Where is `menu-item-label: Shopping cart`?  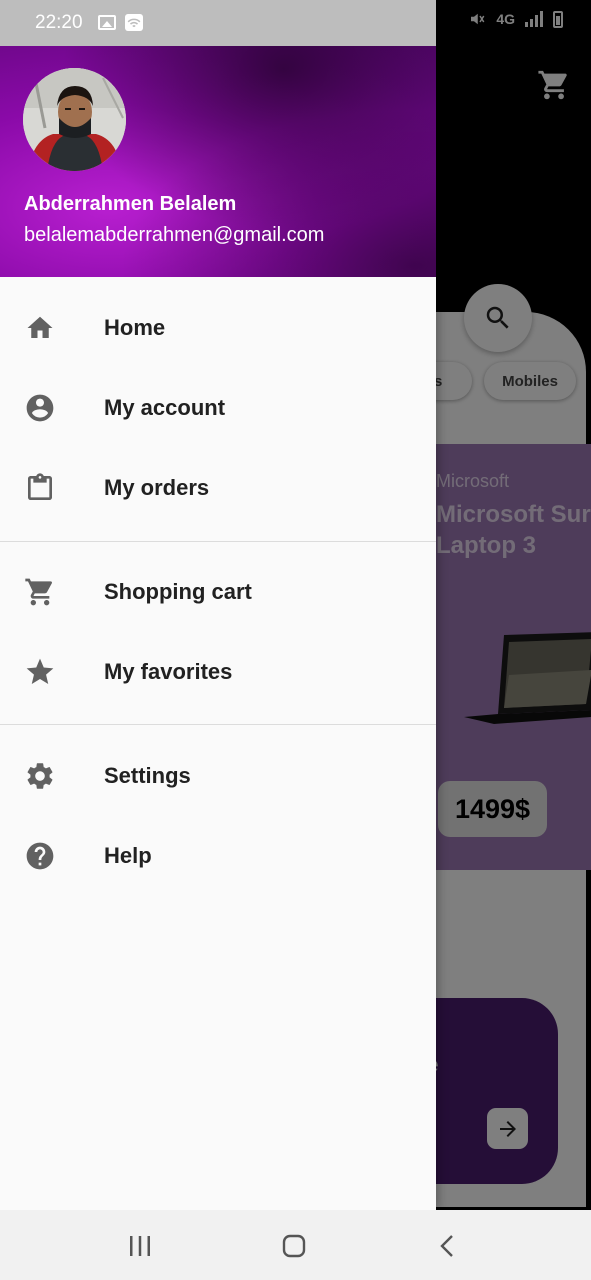 menu-item-label: Shopping cart is located at coordinates (178, 591).